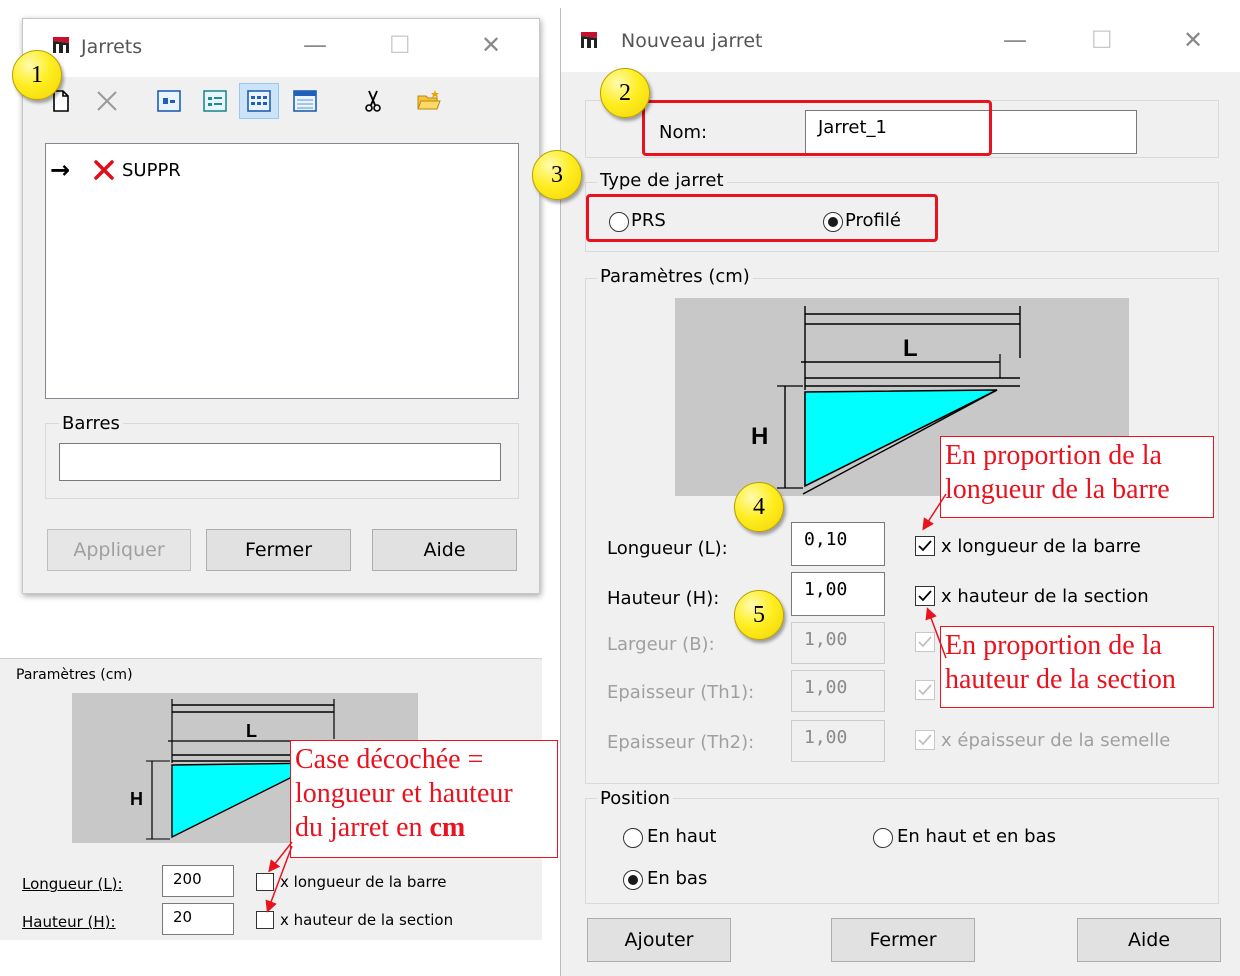 This screenshot has width=1240, height=976. What do you see at coordinates (667, 548) in the screenshot?
I see `longueur-label: Longueur (L):` at bounding box center [667, 548].